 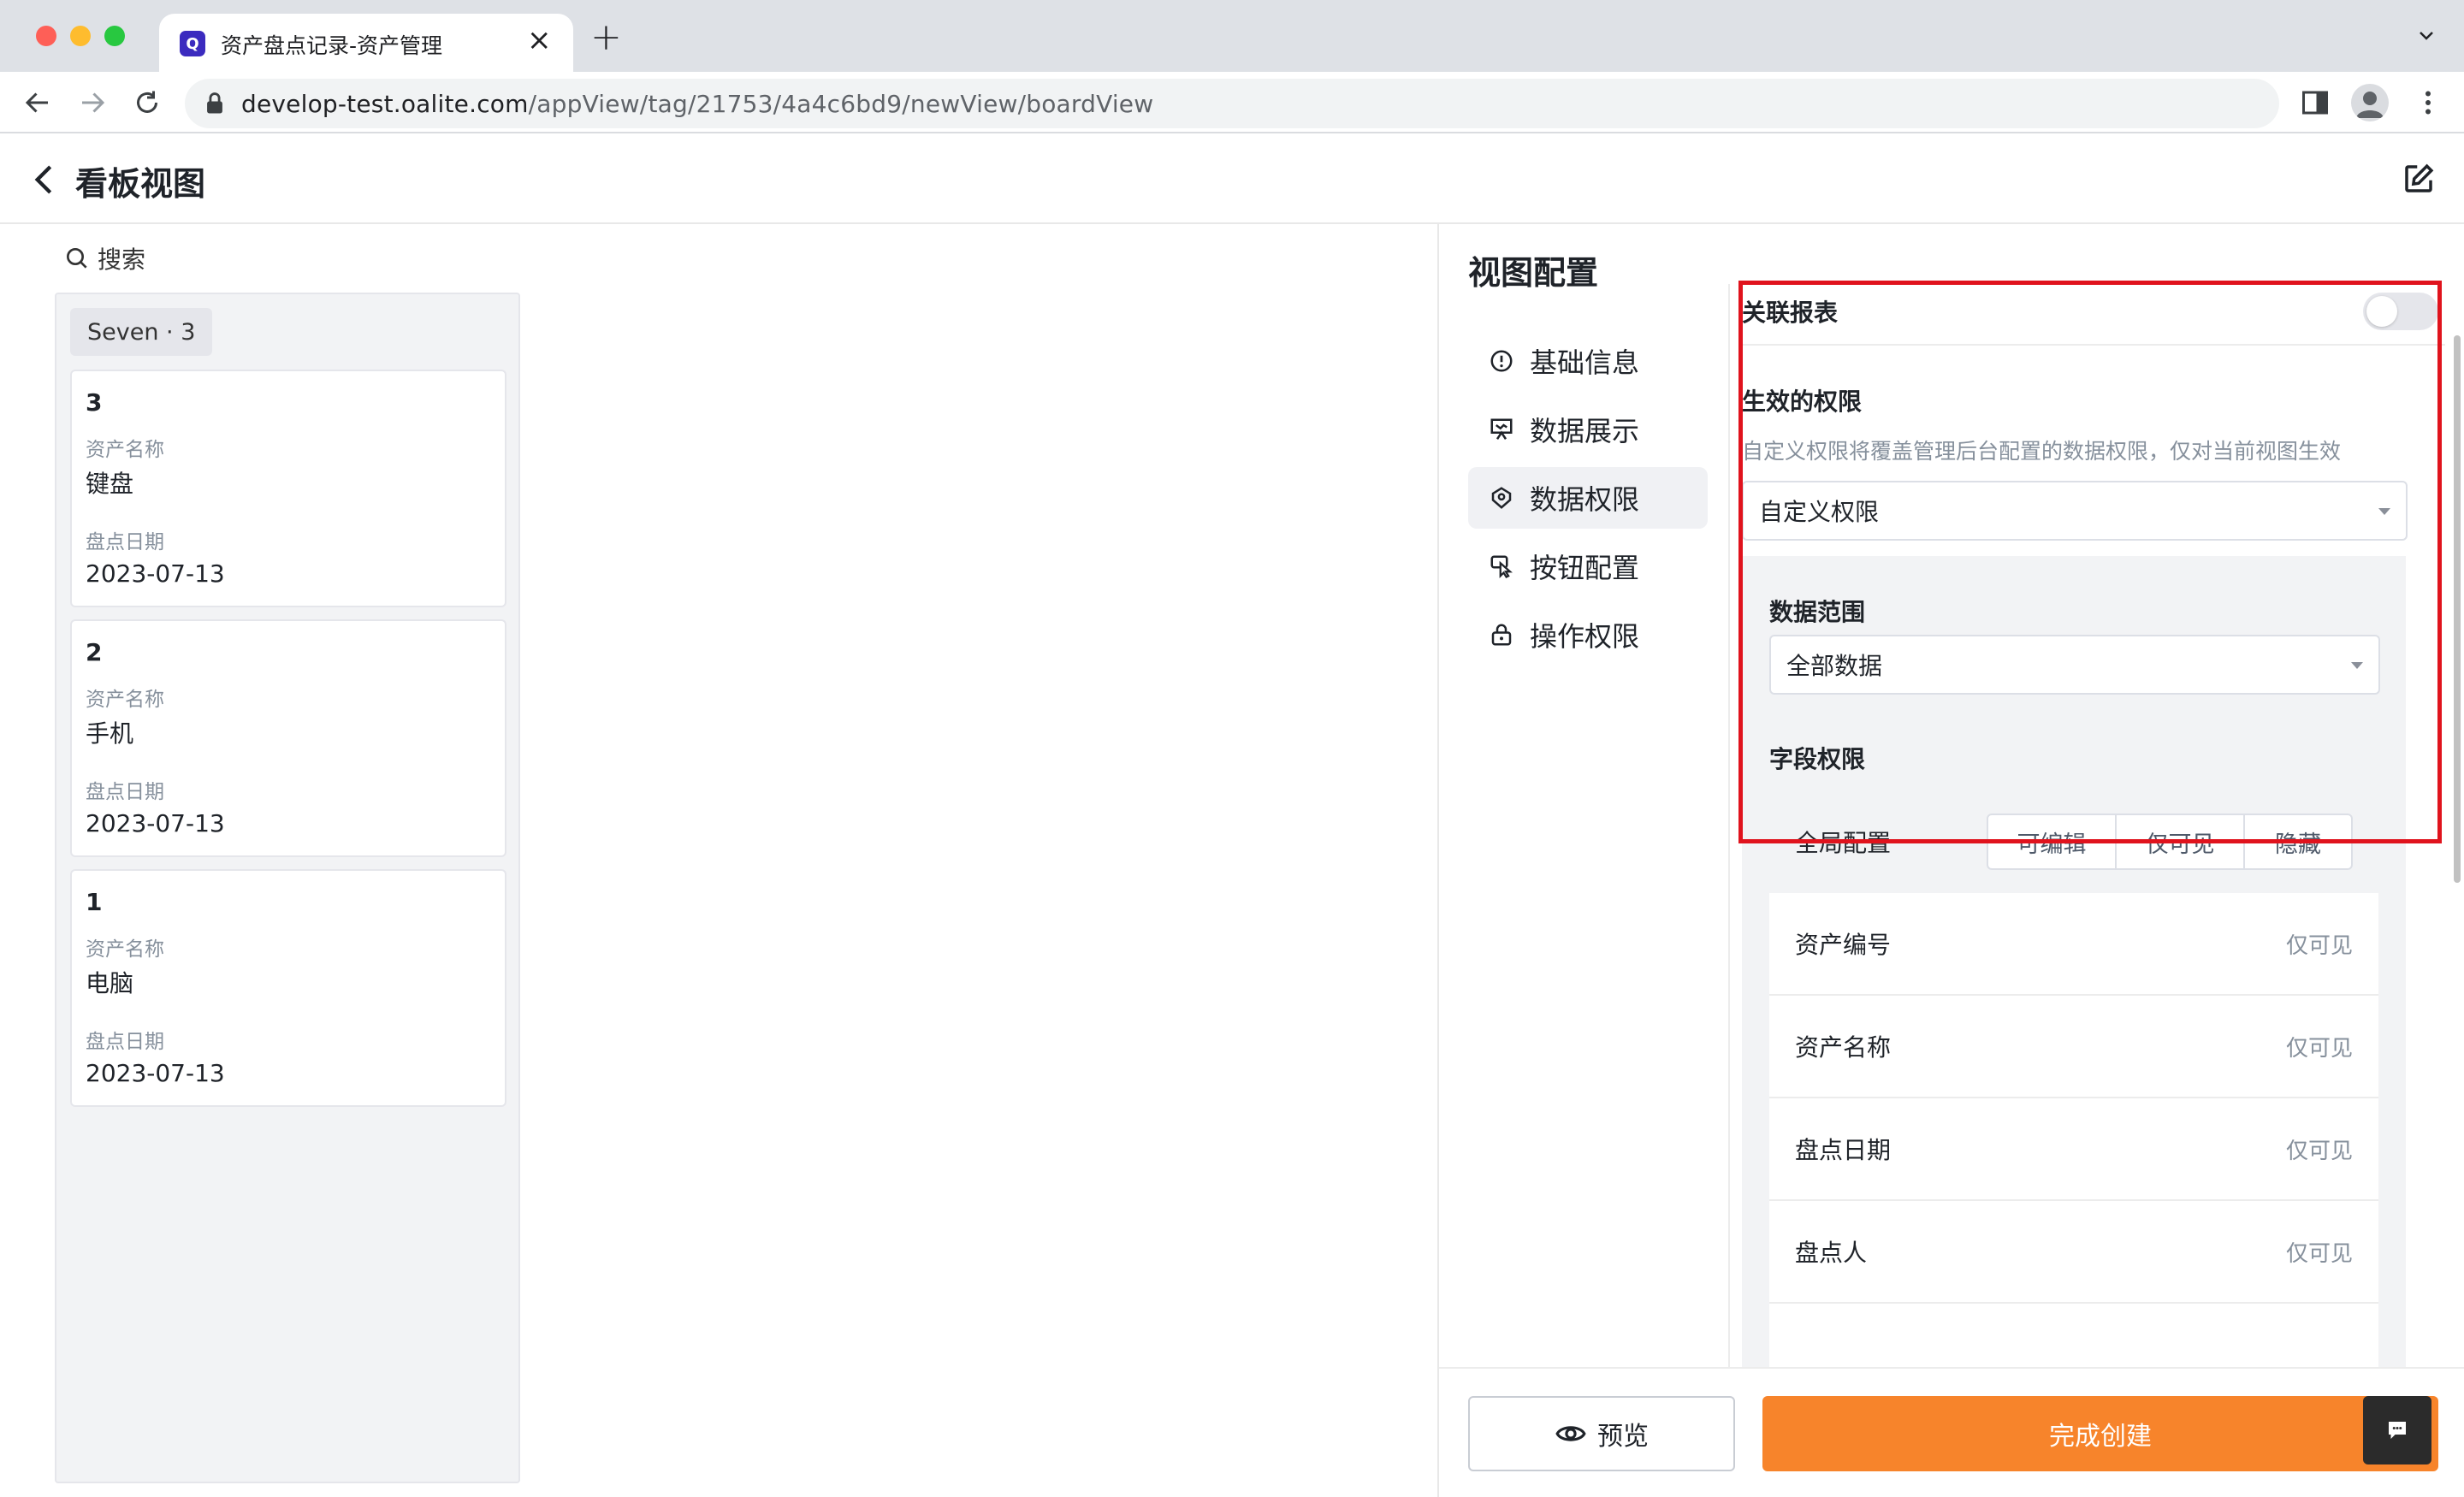 I want to click on card-name-value: 键盘, so click(x=110, y=484).